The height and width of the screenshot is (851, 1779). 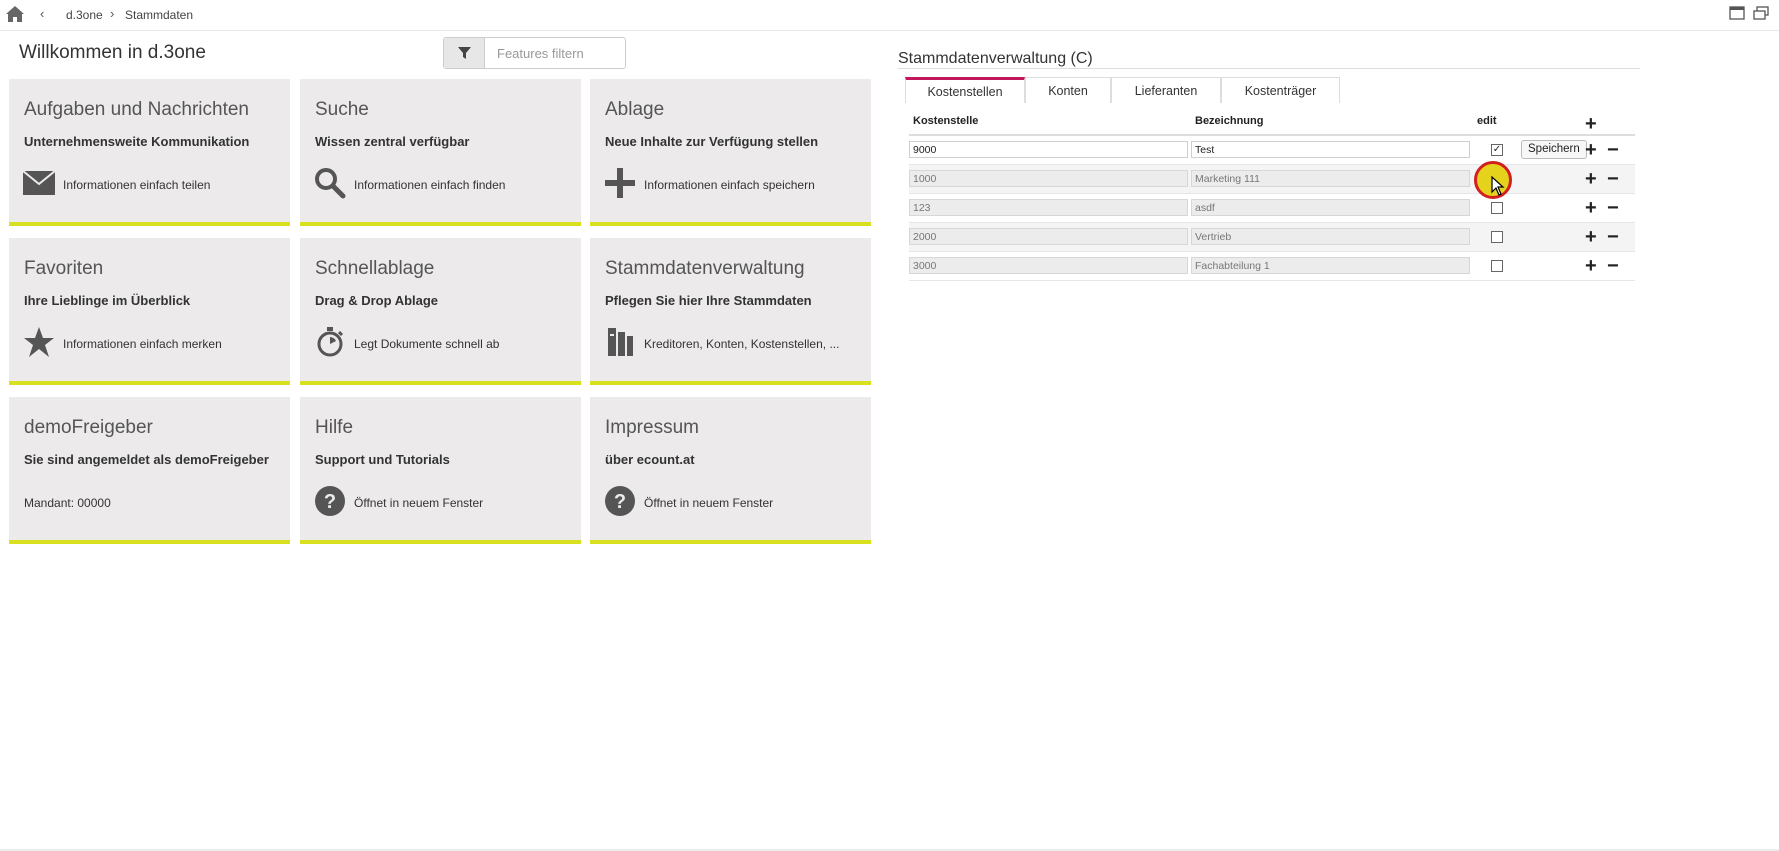 I want to click on window-controls, so click(x=1749, y=13).